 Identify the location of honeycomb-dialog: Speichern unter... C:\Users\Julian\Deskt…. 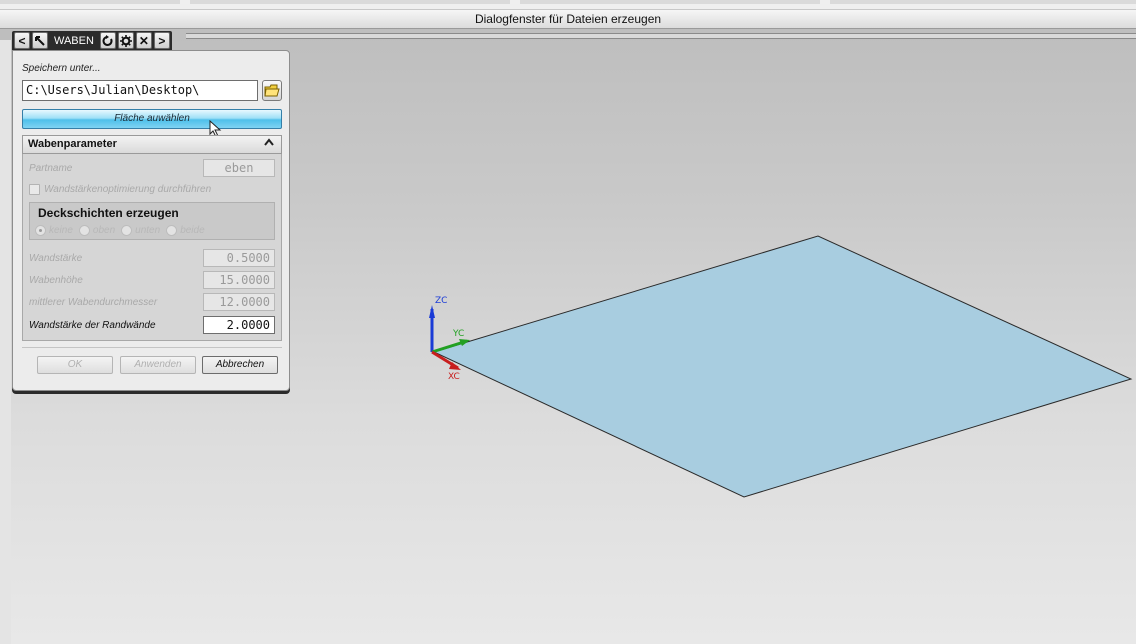
(151, 220).